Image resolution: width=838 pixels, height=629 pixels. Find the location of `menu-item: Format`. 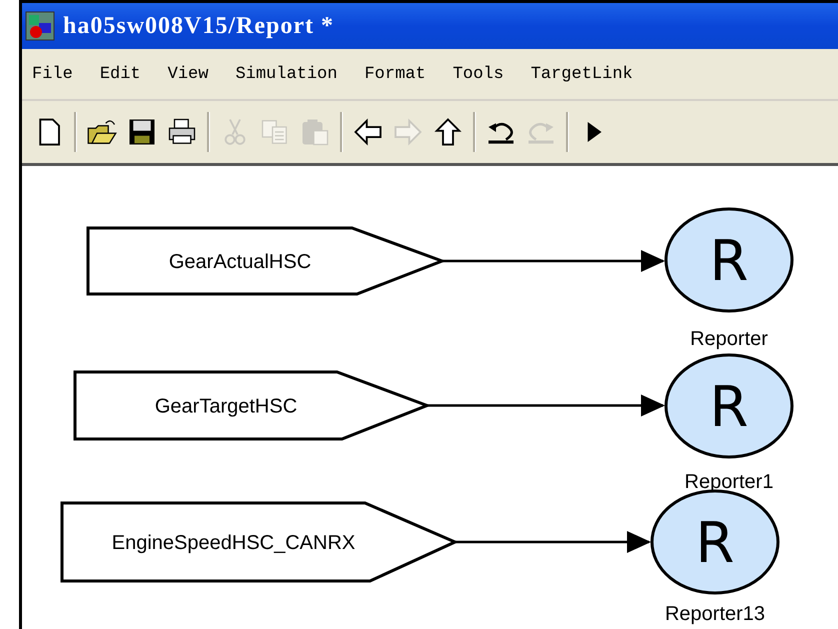

menu-item: Format is located at coordinates (395, 74).